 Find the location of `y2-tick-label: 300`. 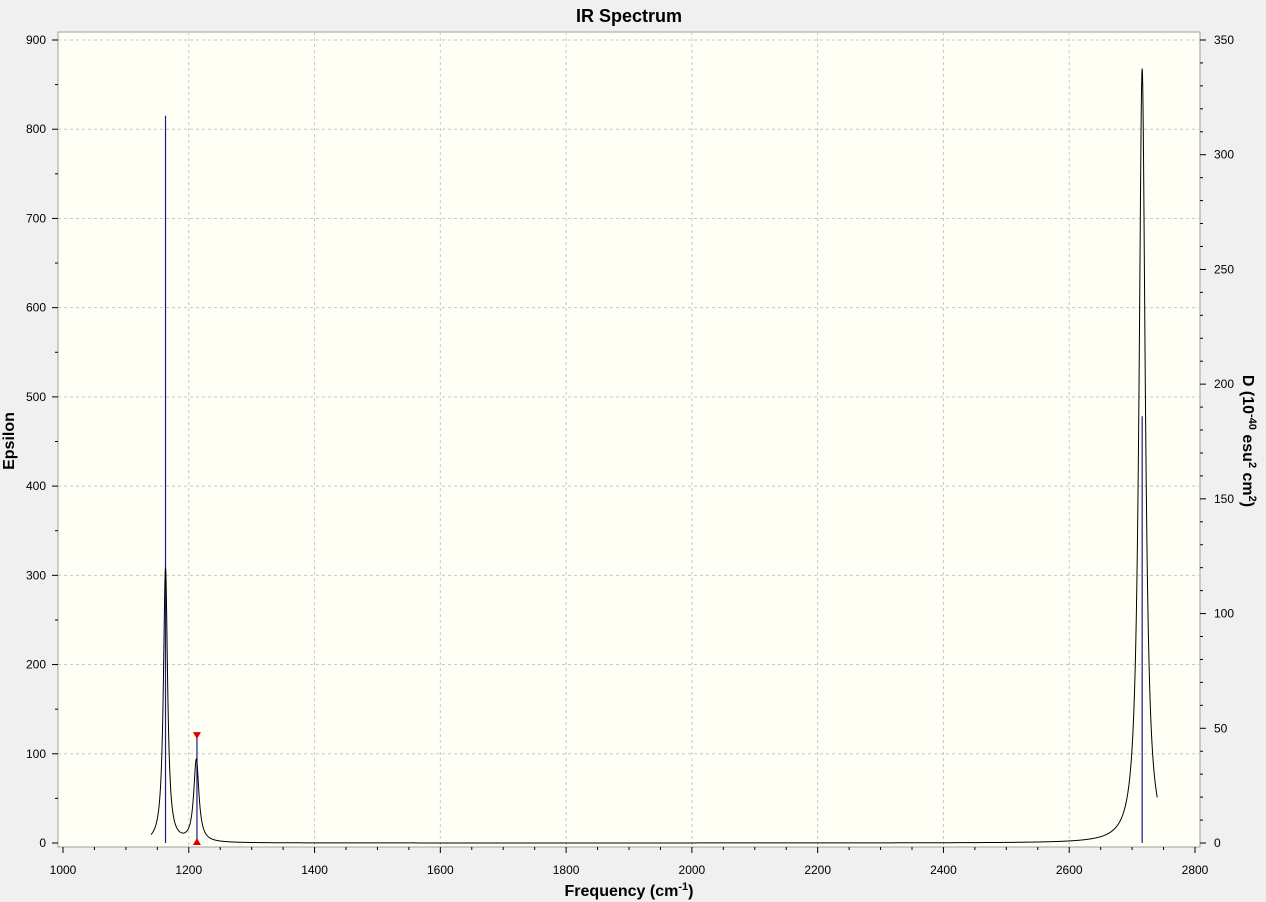

y2-tick-label: 300 is located at coordinates (1224, 155).